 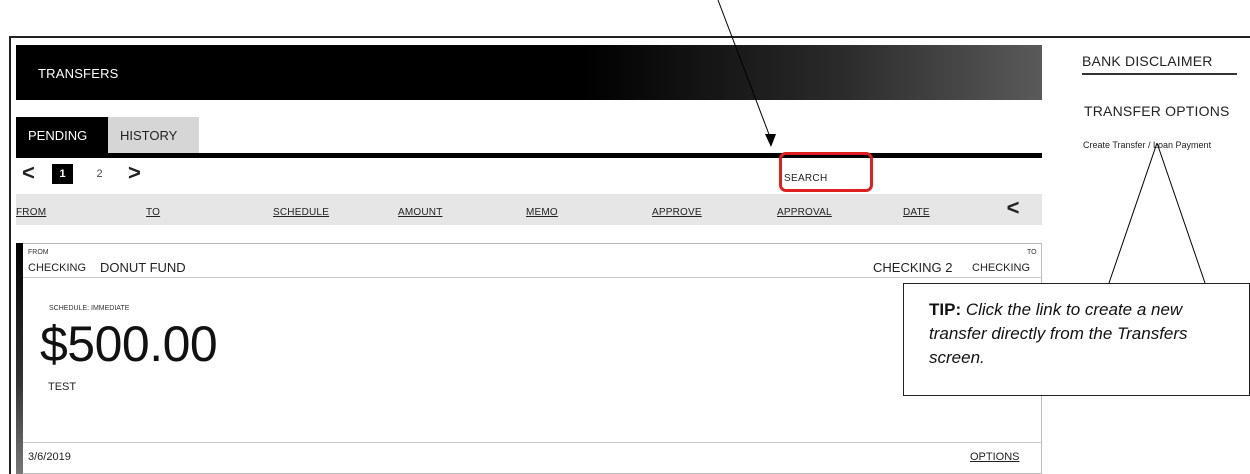 What do you see at coordinates (913, 267) in the screenshot?
I see `to-account-name: CHECKING 2` at bounding box center [913, 267].